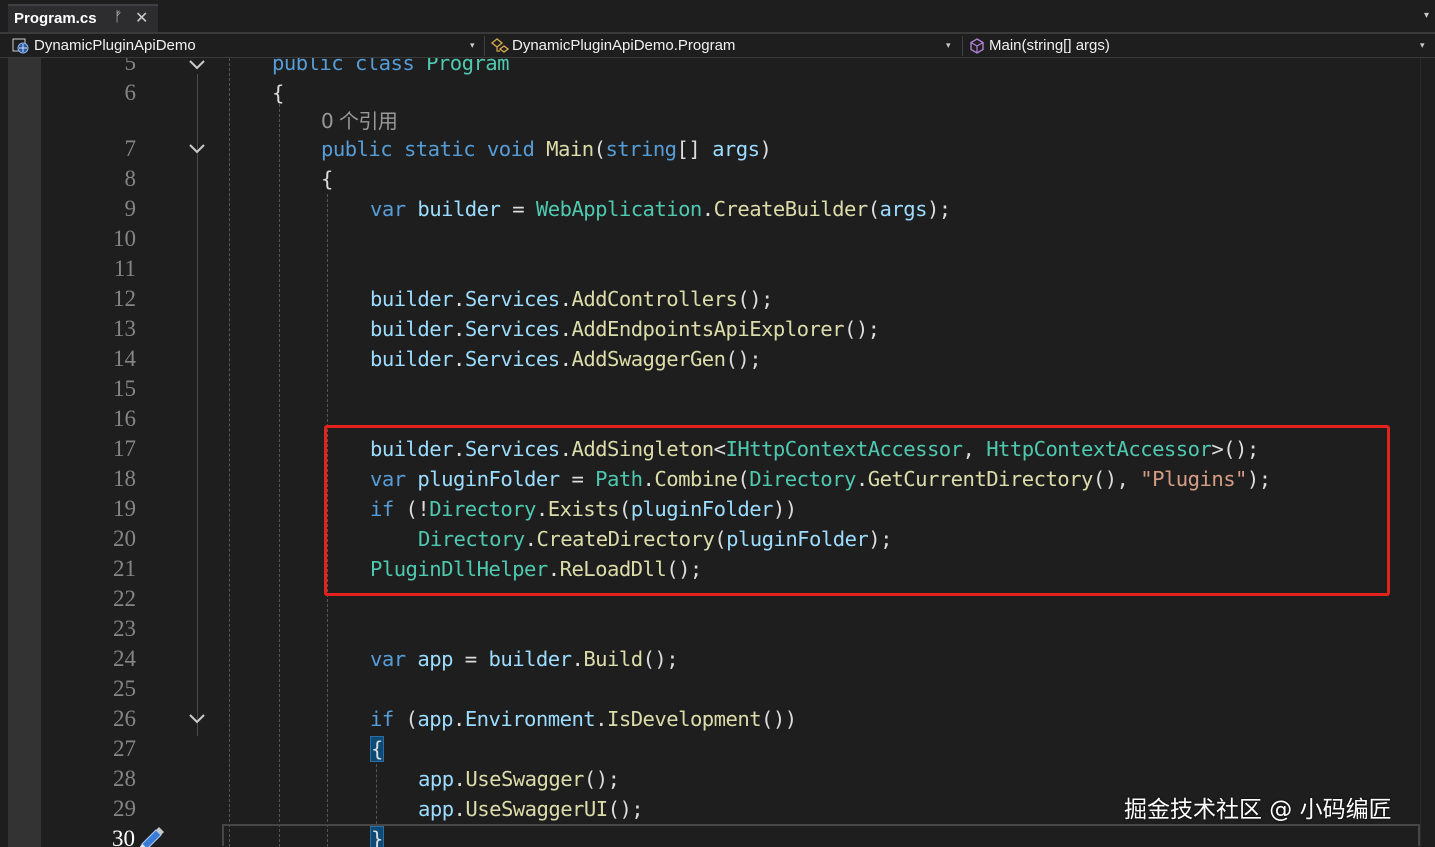  I want to click on code-line-15: 15, so click(710, 389).